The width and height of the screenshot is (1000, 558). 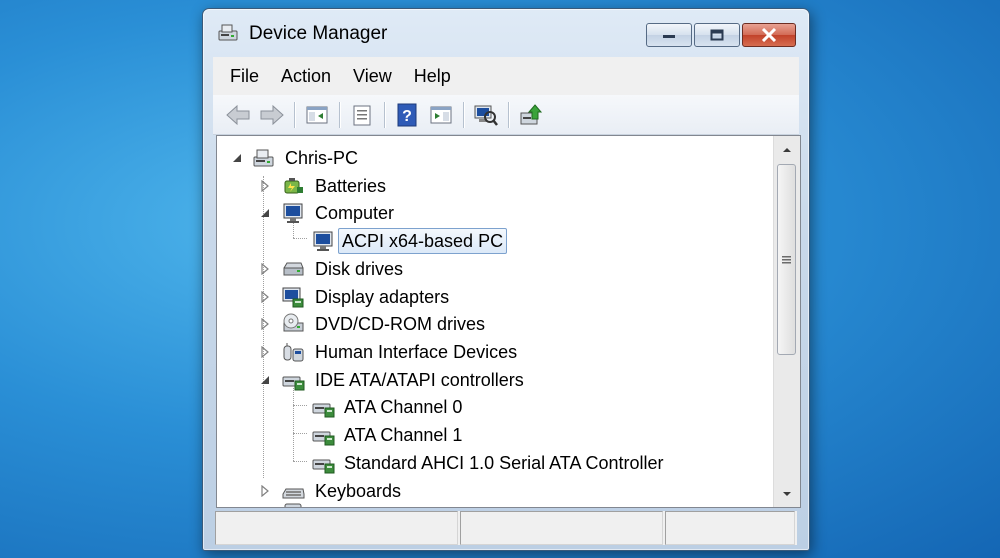 What do you see at coordinates (293, 297) in the screenshot?
I see `display-adapter-icon` at bounding box center [293, 297].